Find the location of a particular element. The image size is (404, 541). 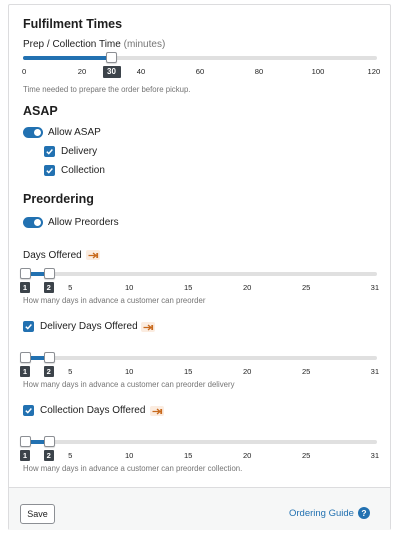

prep-tick-label: 100 is located at coordinates (318, 71).